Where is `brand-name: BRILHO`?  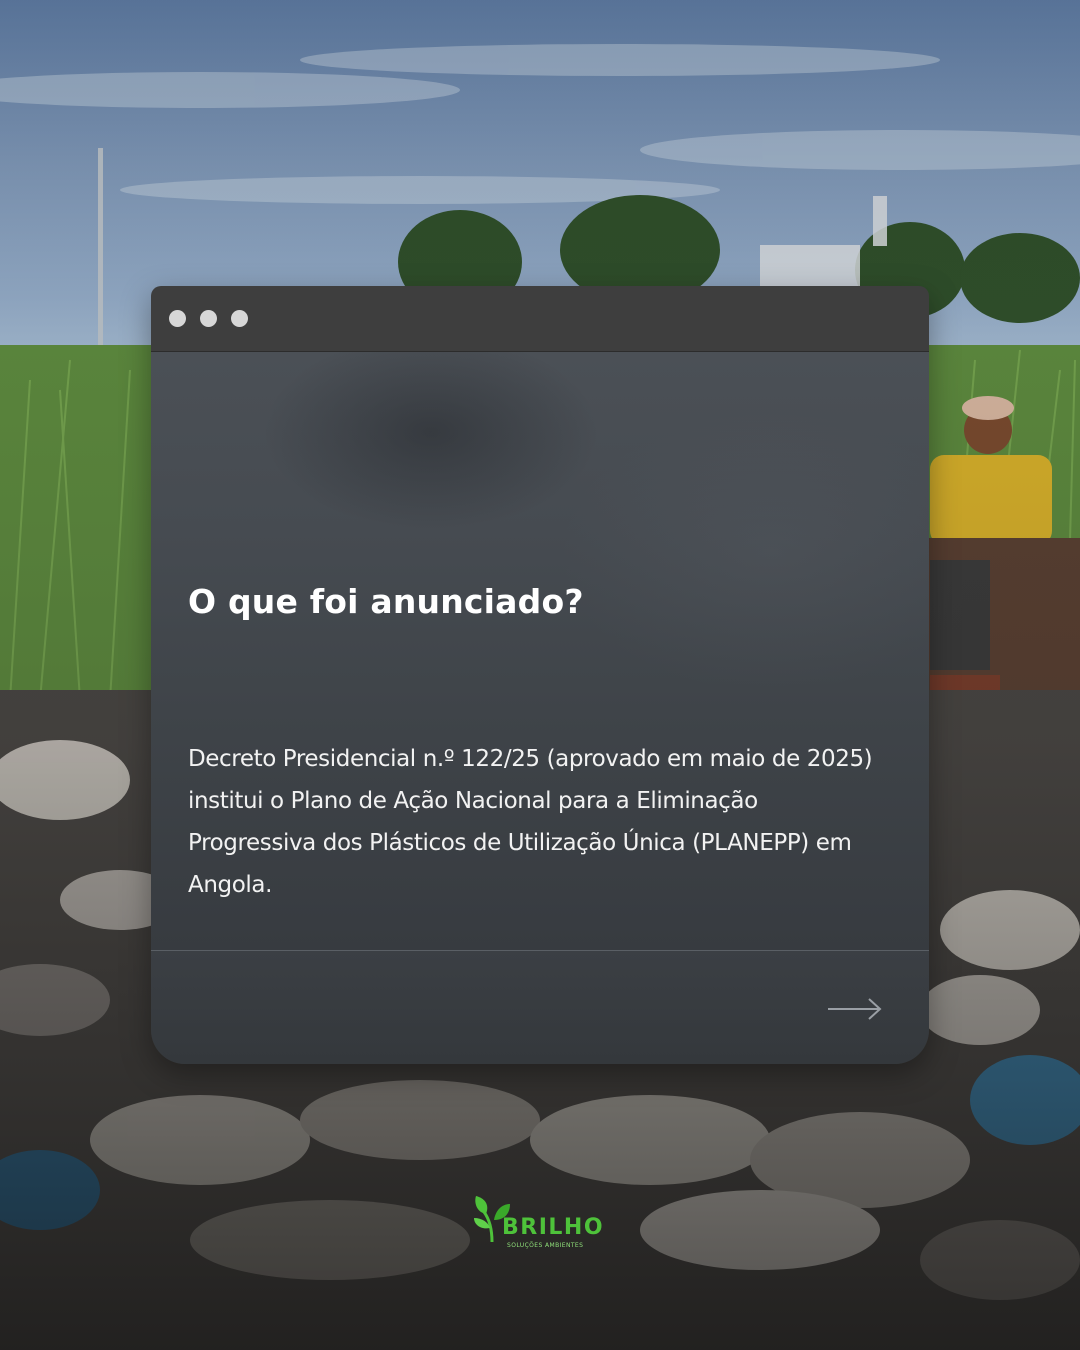
brand-name: BRILHO is located at coordinates (553, 1227).